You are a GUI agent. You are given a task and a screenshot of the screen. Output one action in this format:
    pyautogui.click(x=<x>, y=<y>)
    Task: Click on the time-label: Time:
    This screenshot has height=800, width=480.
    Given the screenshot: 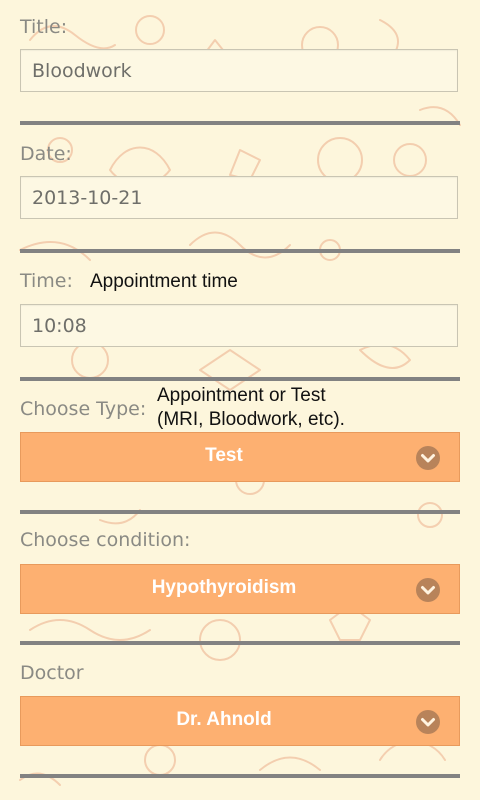 What is the action you would take?
    pyautogui.click(x=46, y=281)
    